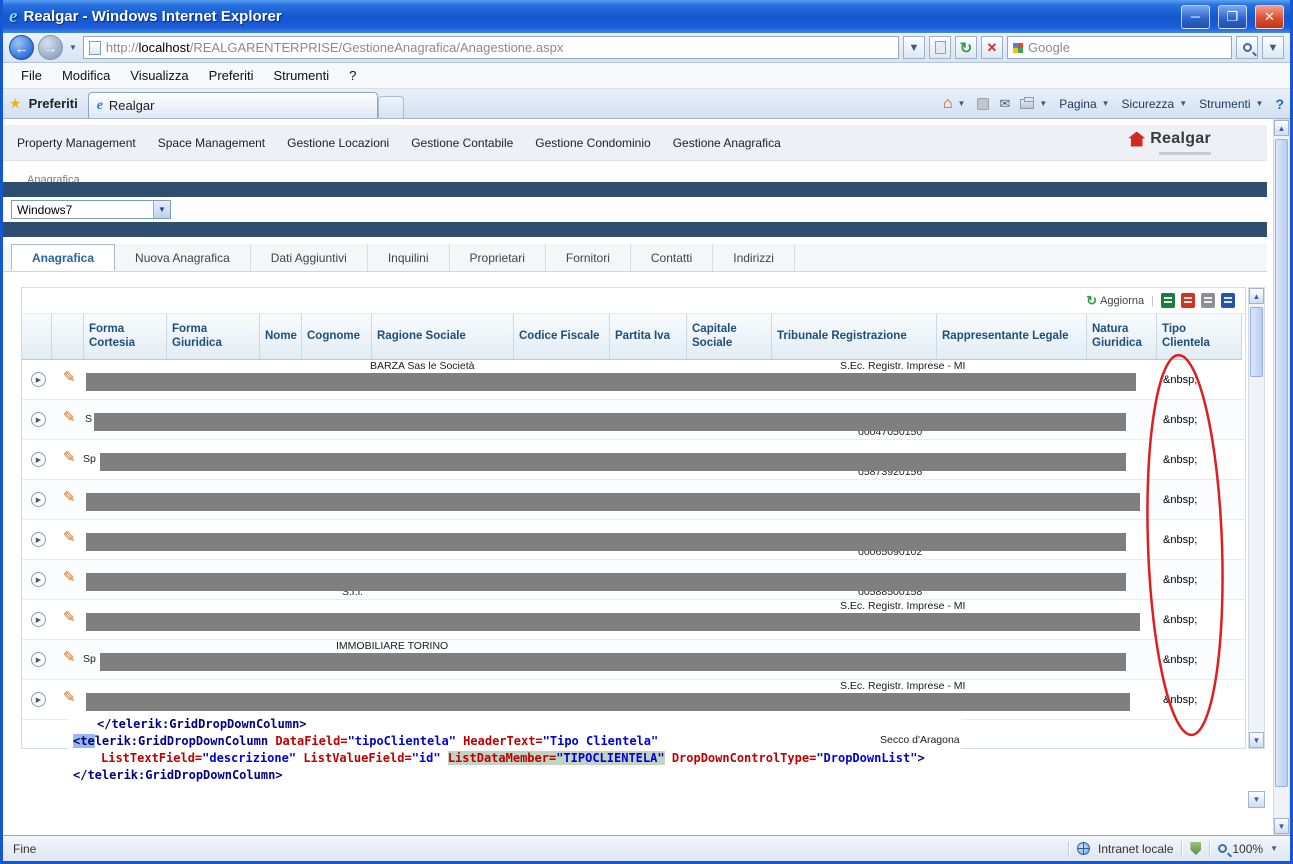 The height and width of the screenshot is (864, 1293). Describe the element at coordinates (947, 103) in the screenshot. I see `home-icon: ⌂` at that location.